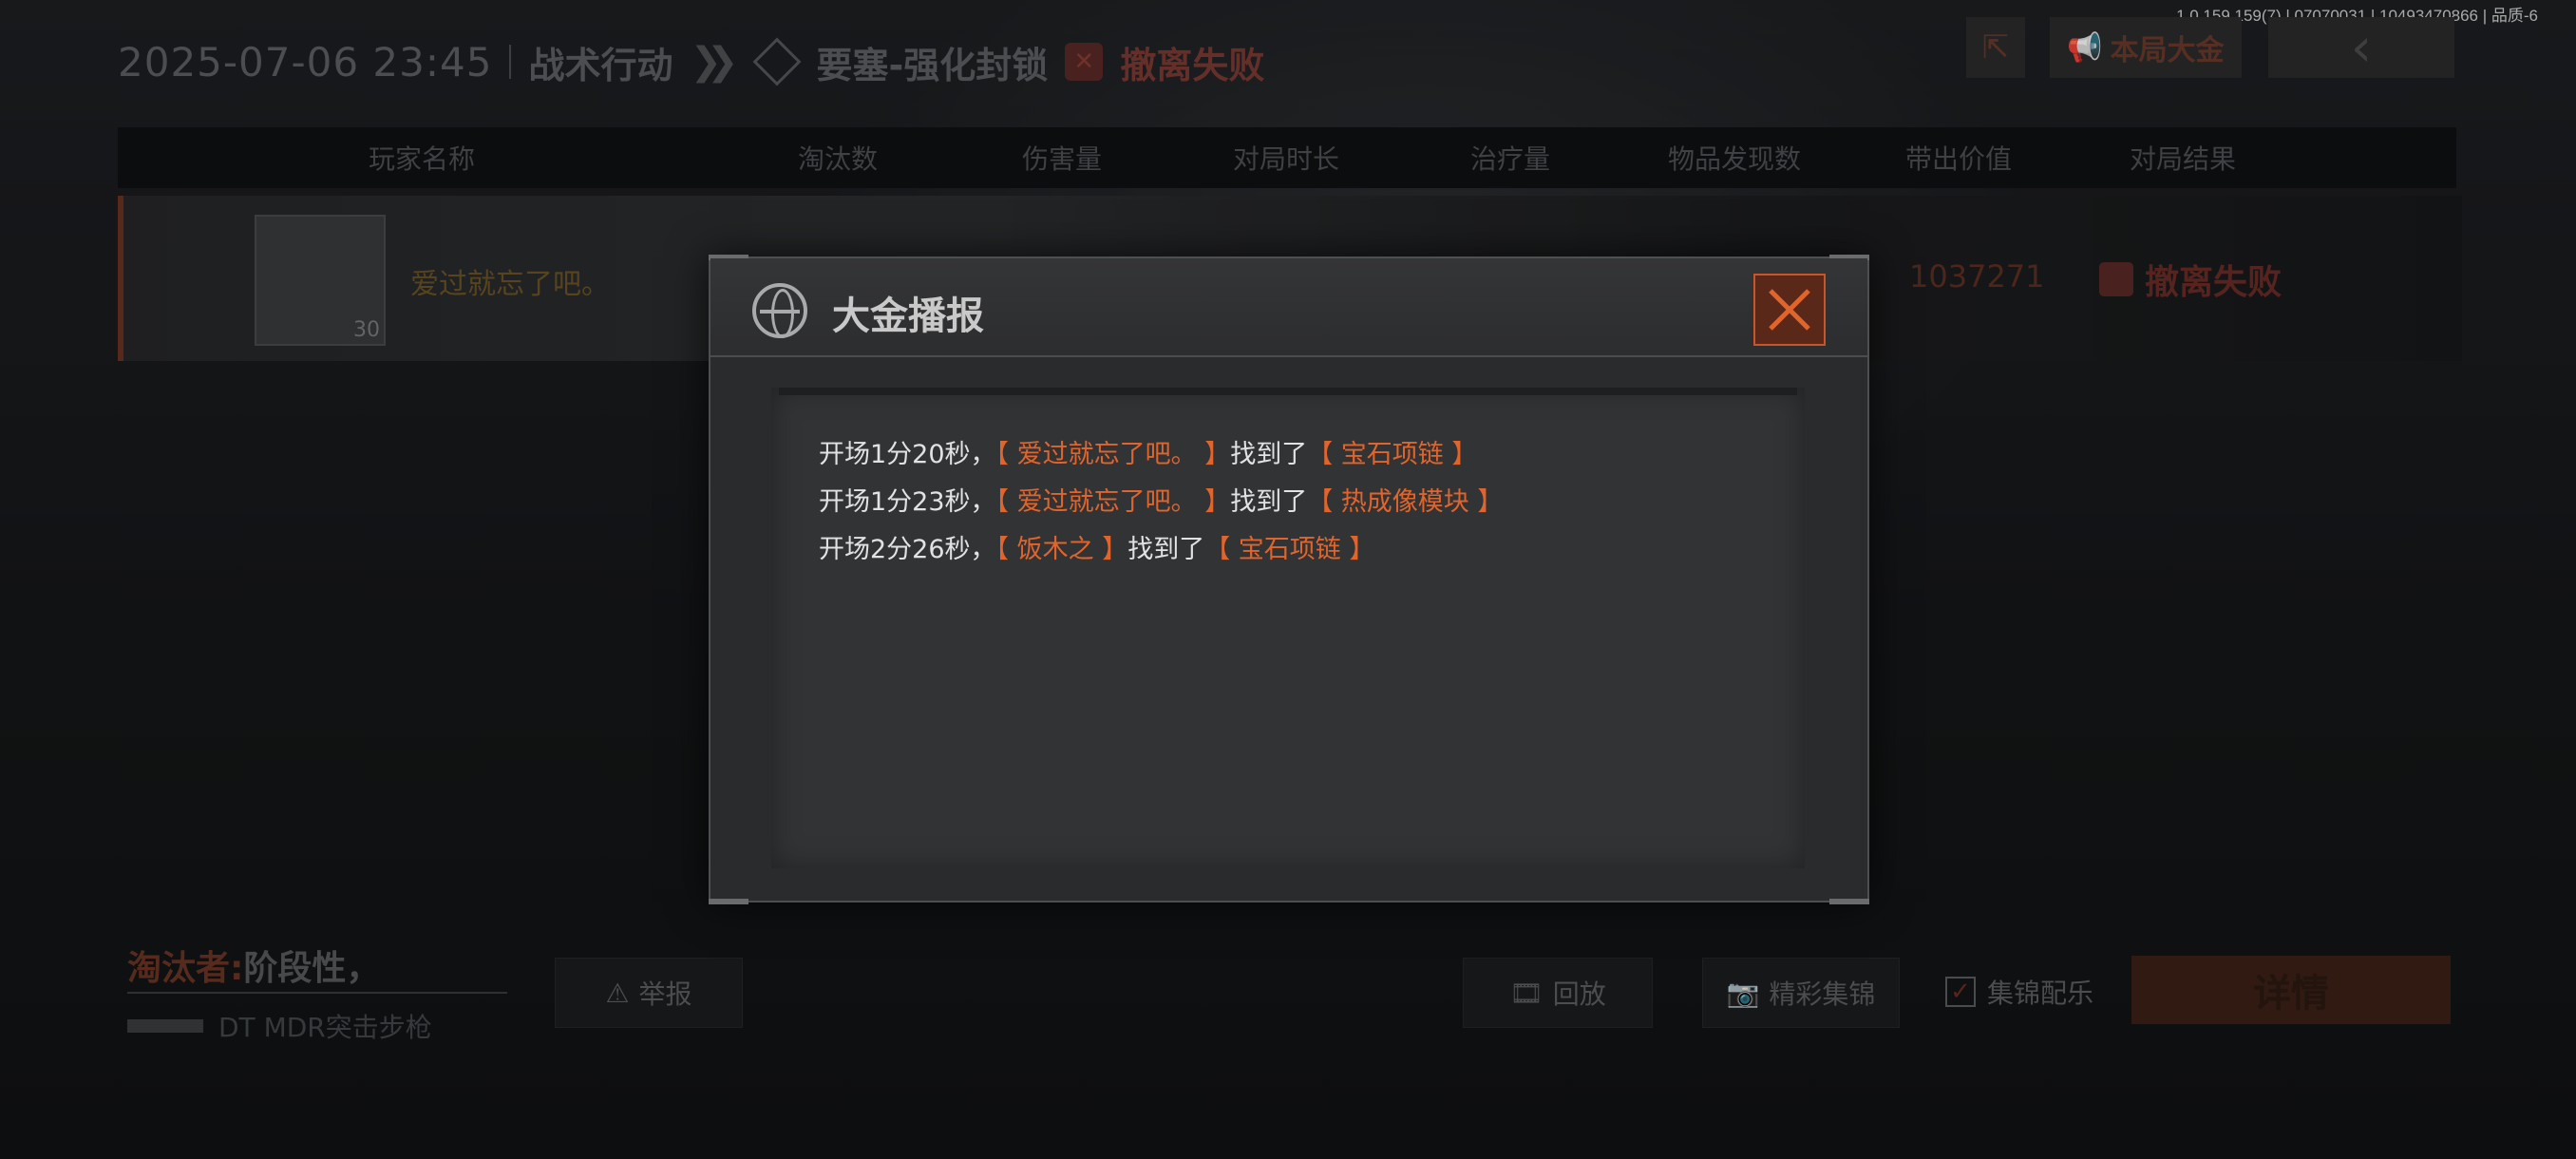  What do you see at coordinates (1288, 391) in the screenshot?
I see `list-top-border` at bounding box center [1288, 391].